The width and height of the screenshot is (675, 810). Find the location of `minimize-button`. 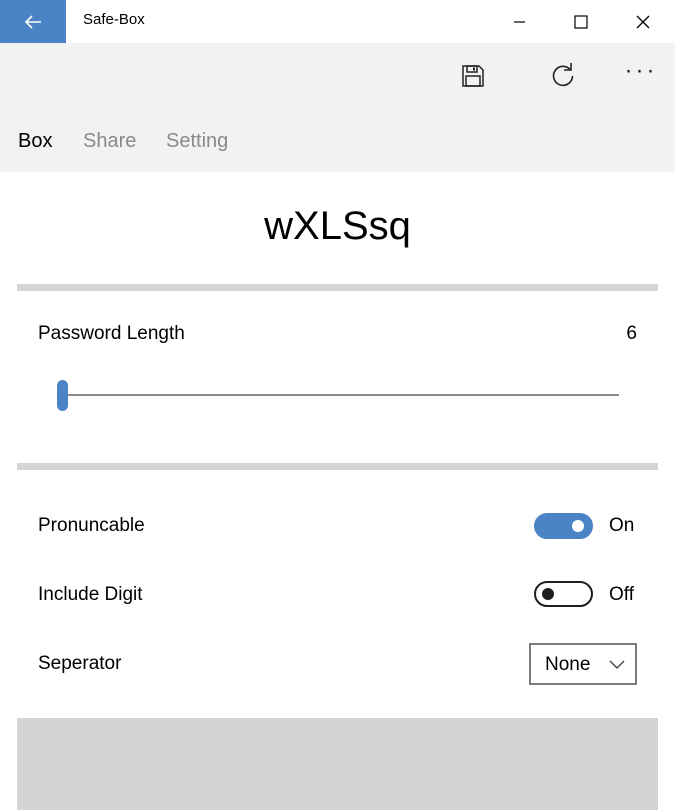

minimize-button is located at coordinates (520, 21).